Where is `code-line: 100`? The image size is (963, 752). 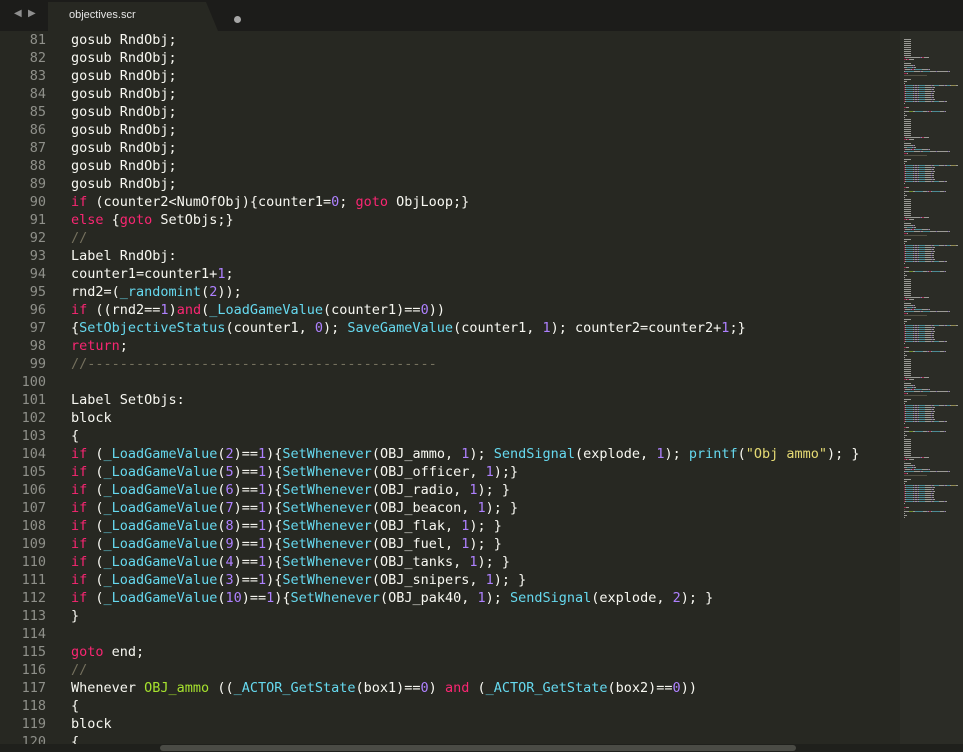
code-line: 100 is located at coordinates (450, 382).